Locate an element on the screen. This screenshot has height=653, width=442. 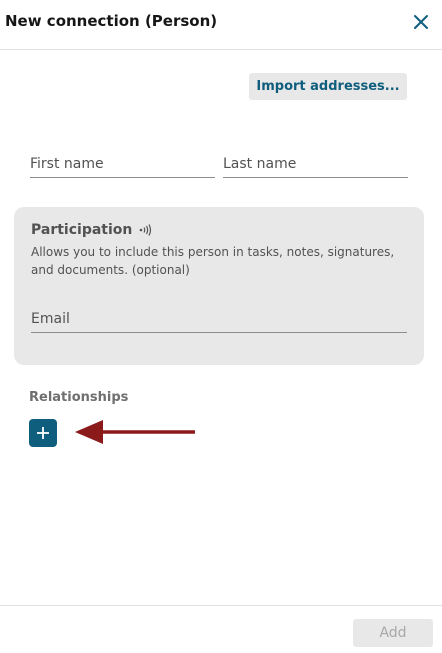
add-button: Add is located at coordinates (393, 633).